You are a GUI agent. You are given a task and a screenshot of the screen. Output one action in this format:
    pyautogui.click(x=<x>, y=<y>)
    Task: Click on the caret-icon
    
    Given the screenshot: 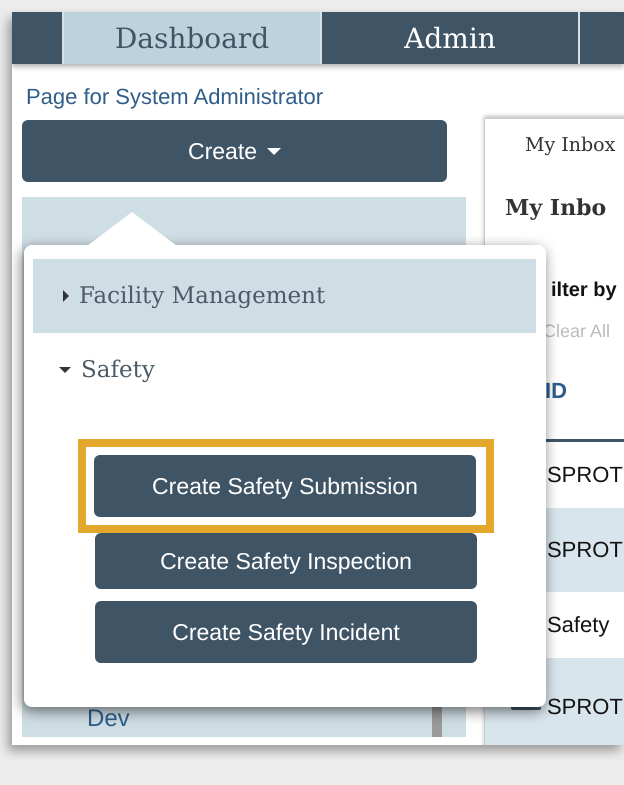 What is the action you would take?
    pyautogui.click(x=274, y=151)
    